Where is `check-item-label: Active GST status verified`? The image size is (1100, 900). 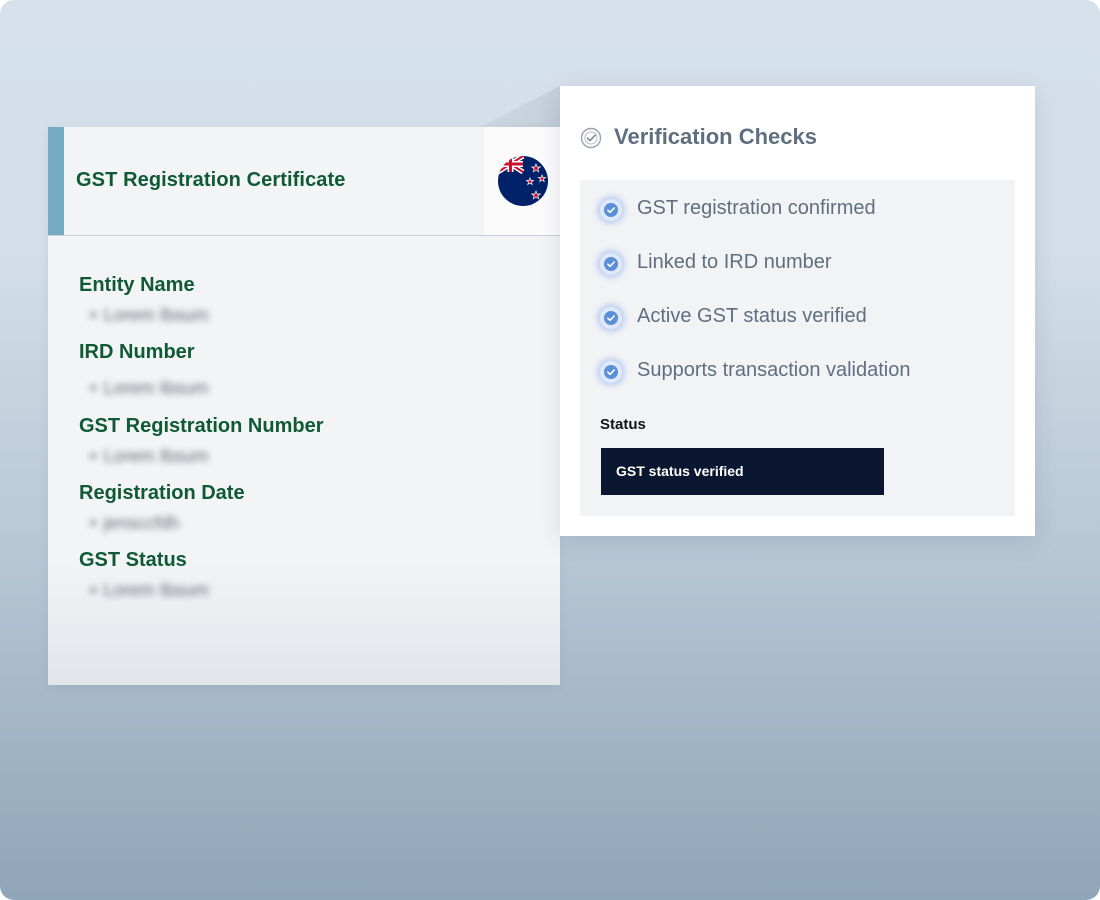
check-item-label: Active GST status verified is located at coordinates (752, 316).